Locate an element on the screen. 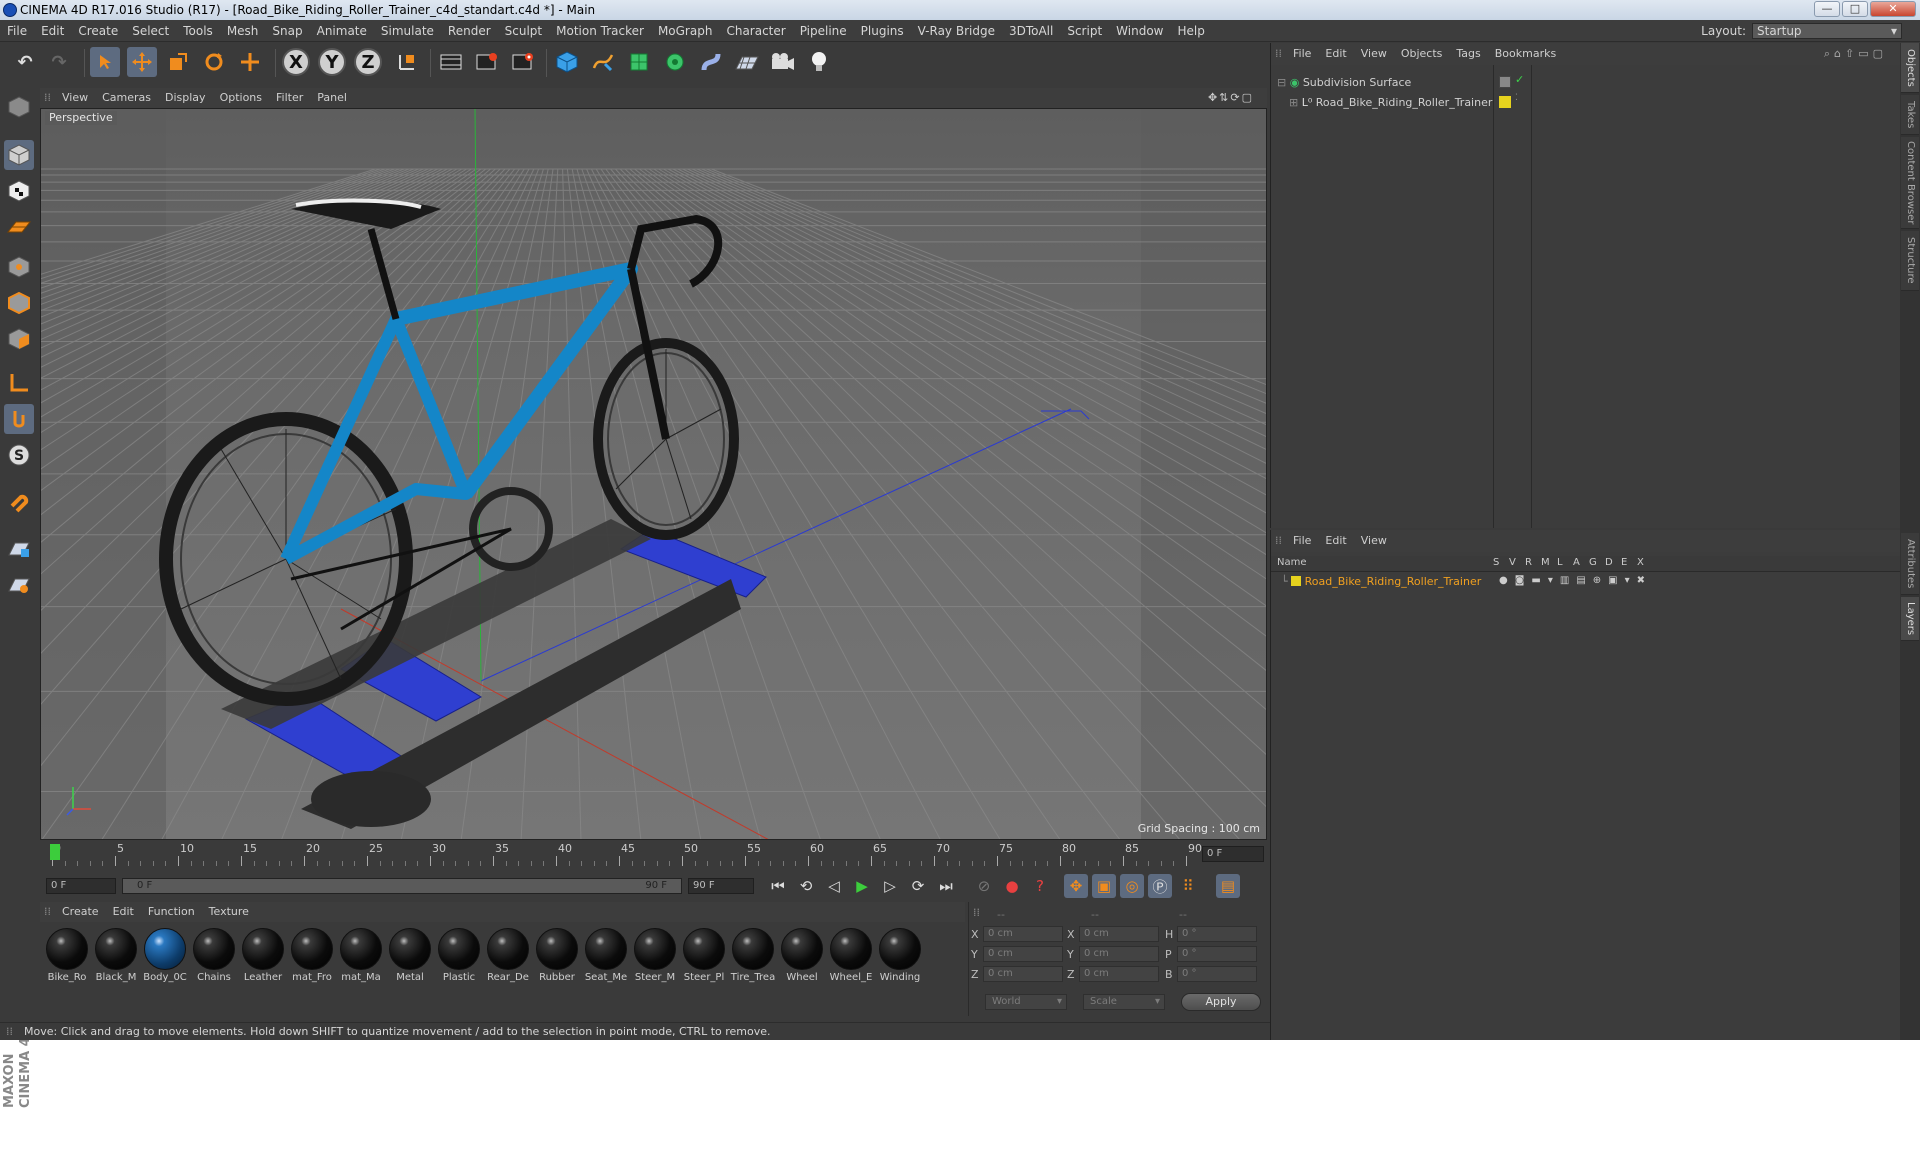  current-frame-field: 0 F is located at coordinates (1233, 854).